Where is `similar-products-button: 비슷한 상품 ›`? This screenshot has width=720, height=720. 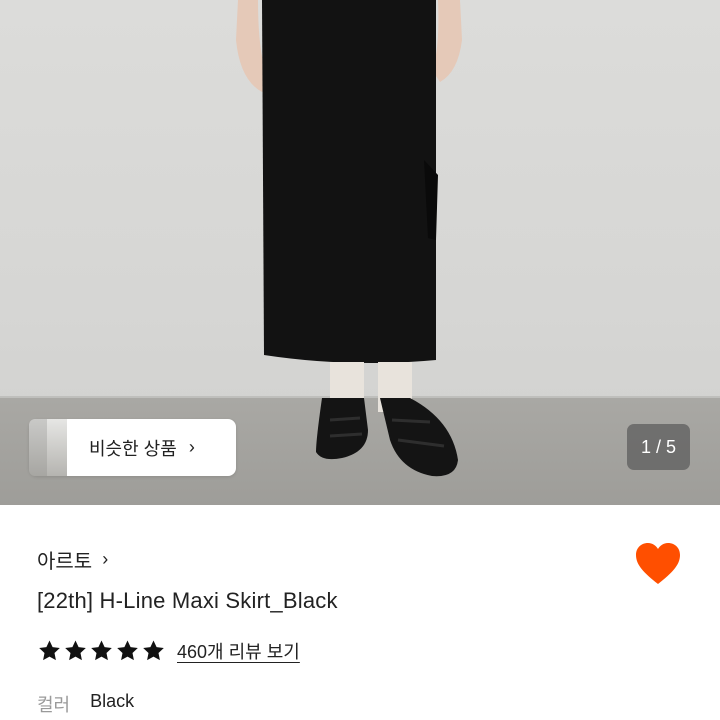
similar-products-button: 비슷한 상품 › is located at coordinates (132, 447).